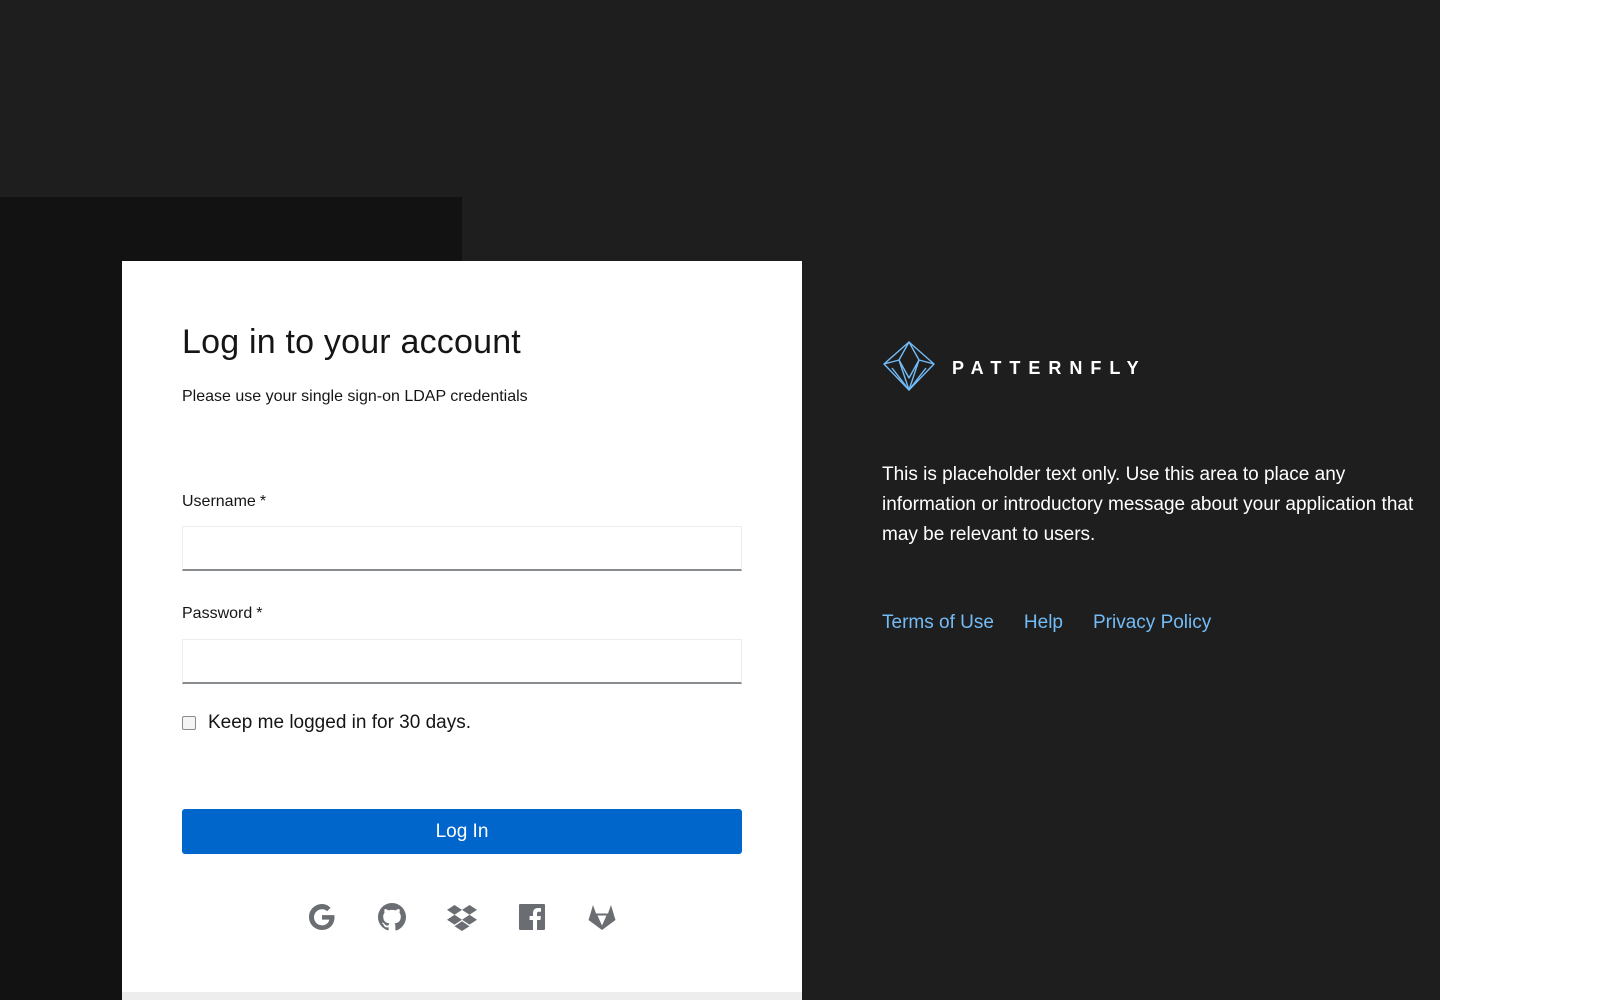 The height and width of the screenshot is (1000, 1600). I want to click on password-label-text: Password, so click(217, 613).